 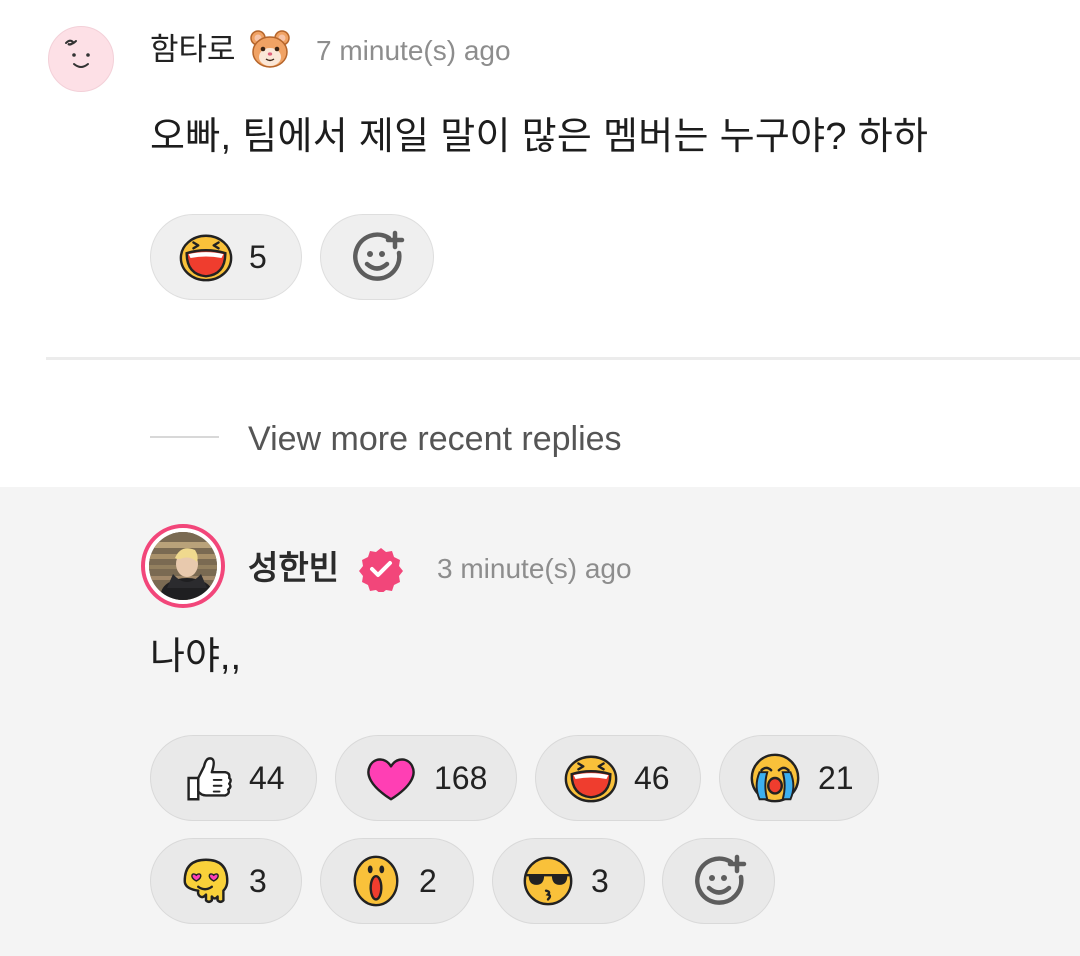 I want to click on reply-text: 나야,,, so click(x=196, y=657).